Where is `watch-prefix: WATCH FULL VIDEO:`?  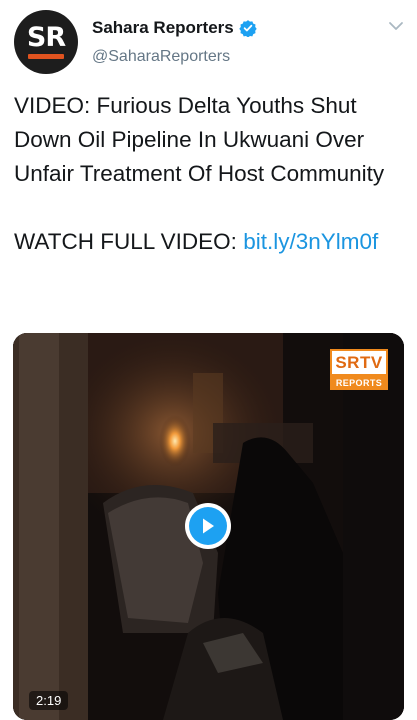 watch-prefix: WATCH FULL VIDEO: is located at coordinates (129, 241).